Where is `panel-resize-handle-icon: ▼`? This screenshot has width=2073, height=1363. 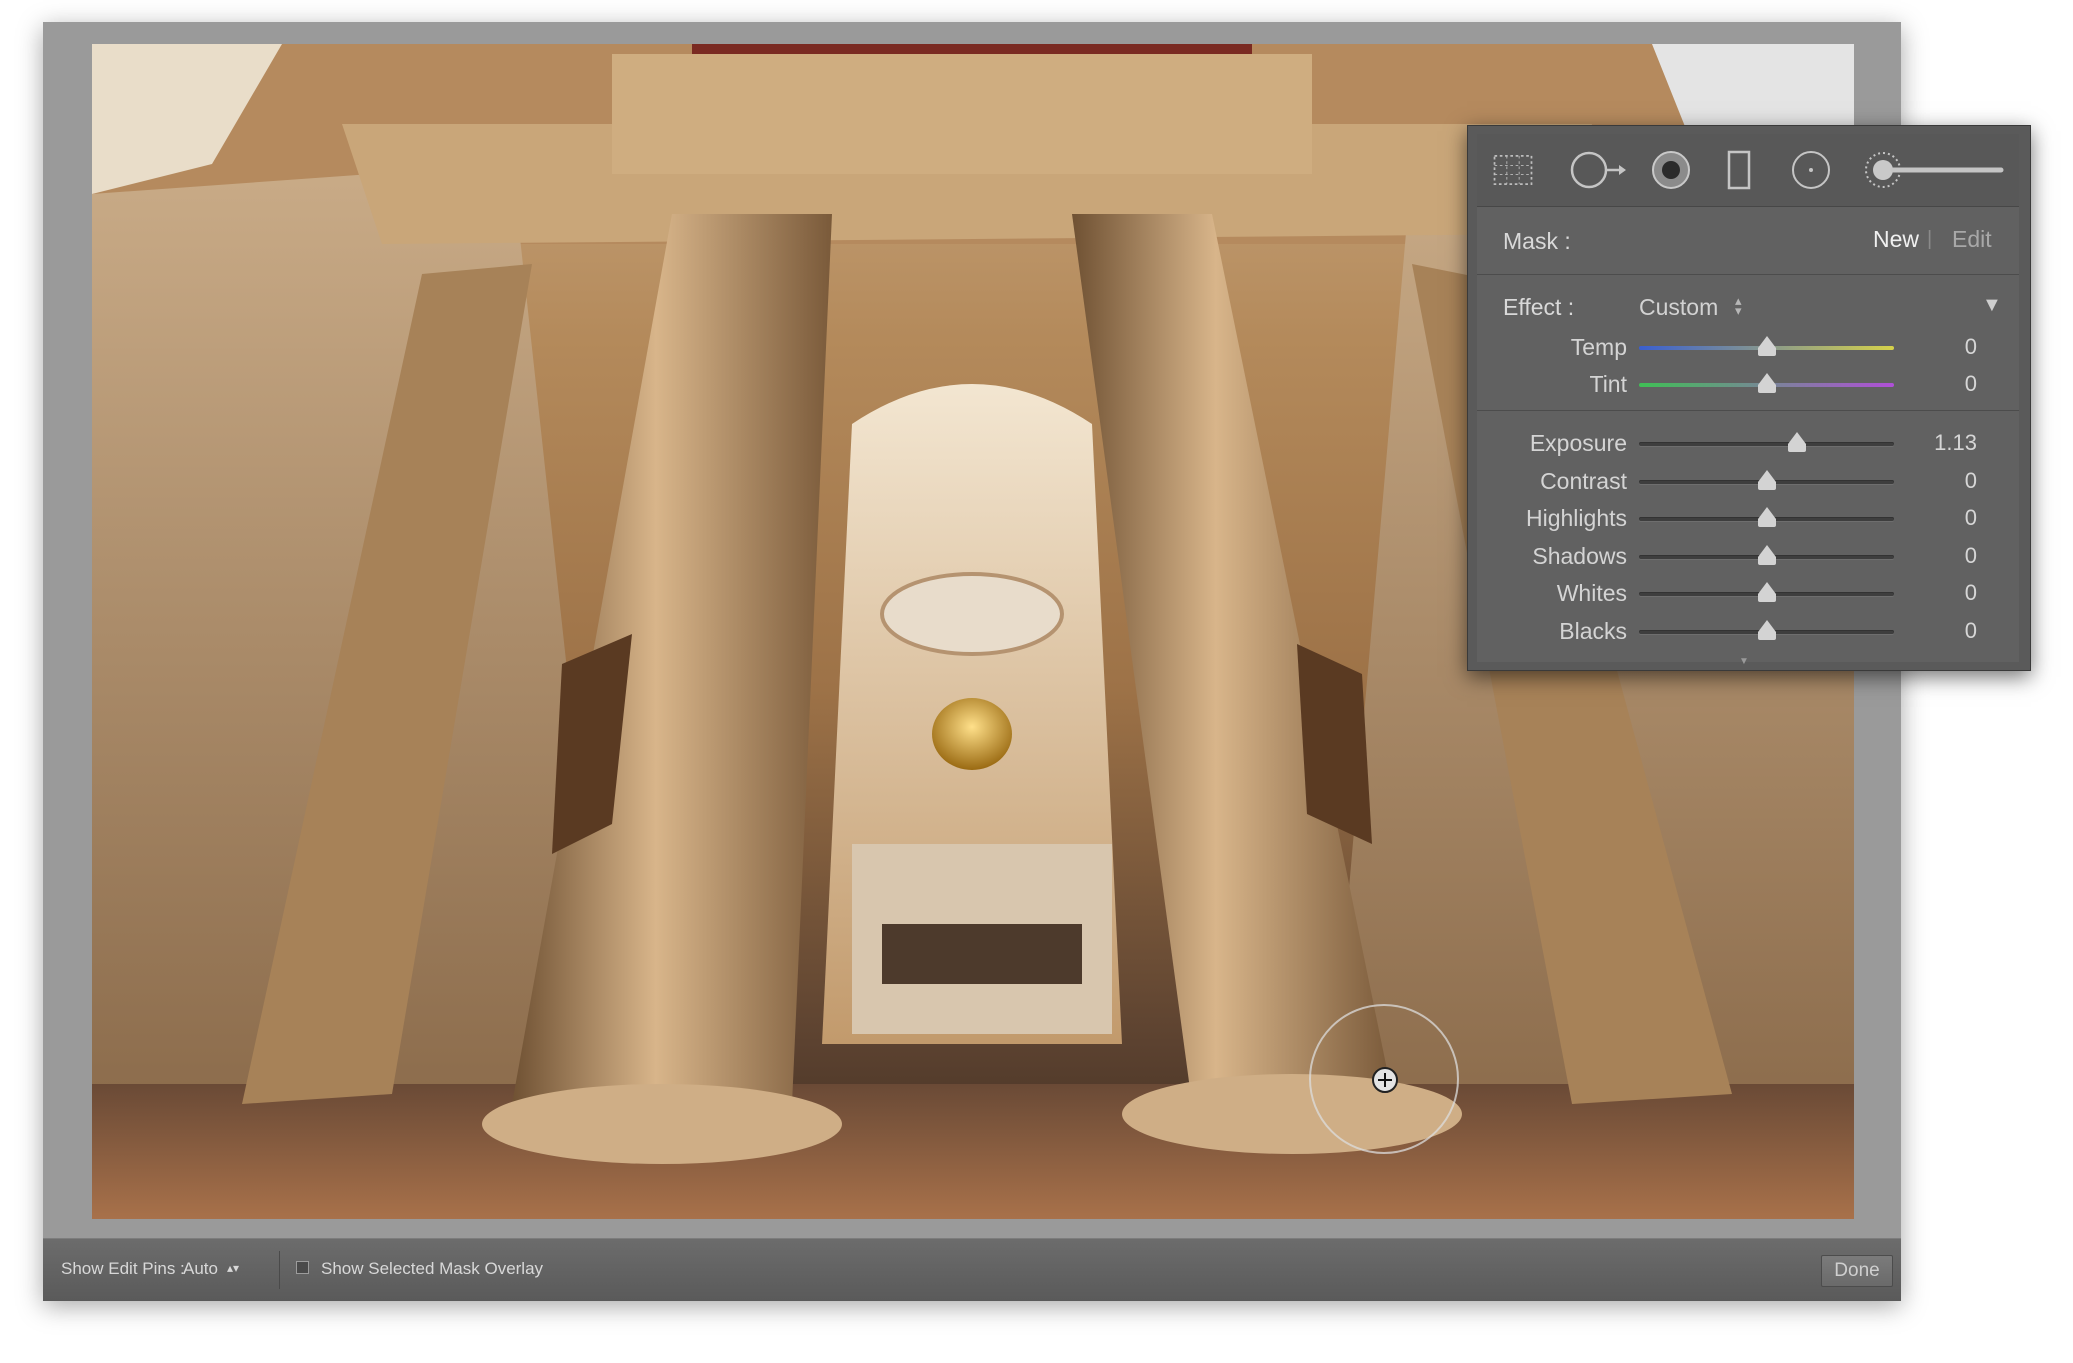
panel-resize-handle-icon: ▼ is located at coordinates (1744, 661).